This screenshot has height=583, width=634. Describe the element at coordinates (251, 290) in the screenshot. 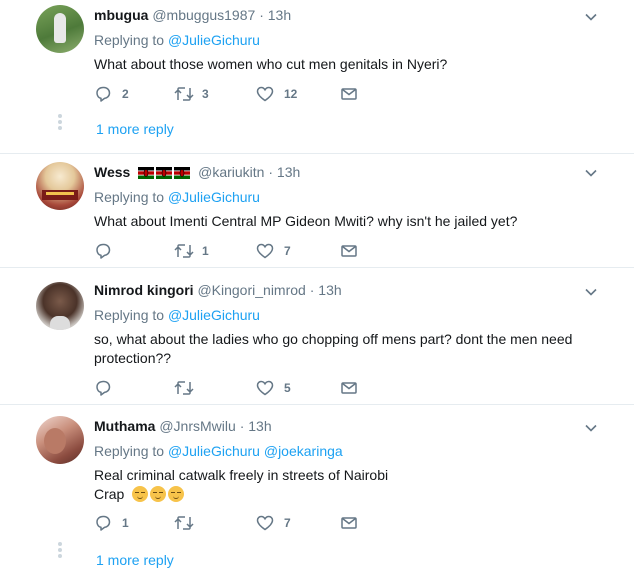

I see `user-handle: @Kingori_nimrod` at that location.